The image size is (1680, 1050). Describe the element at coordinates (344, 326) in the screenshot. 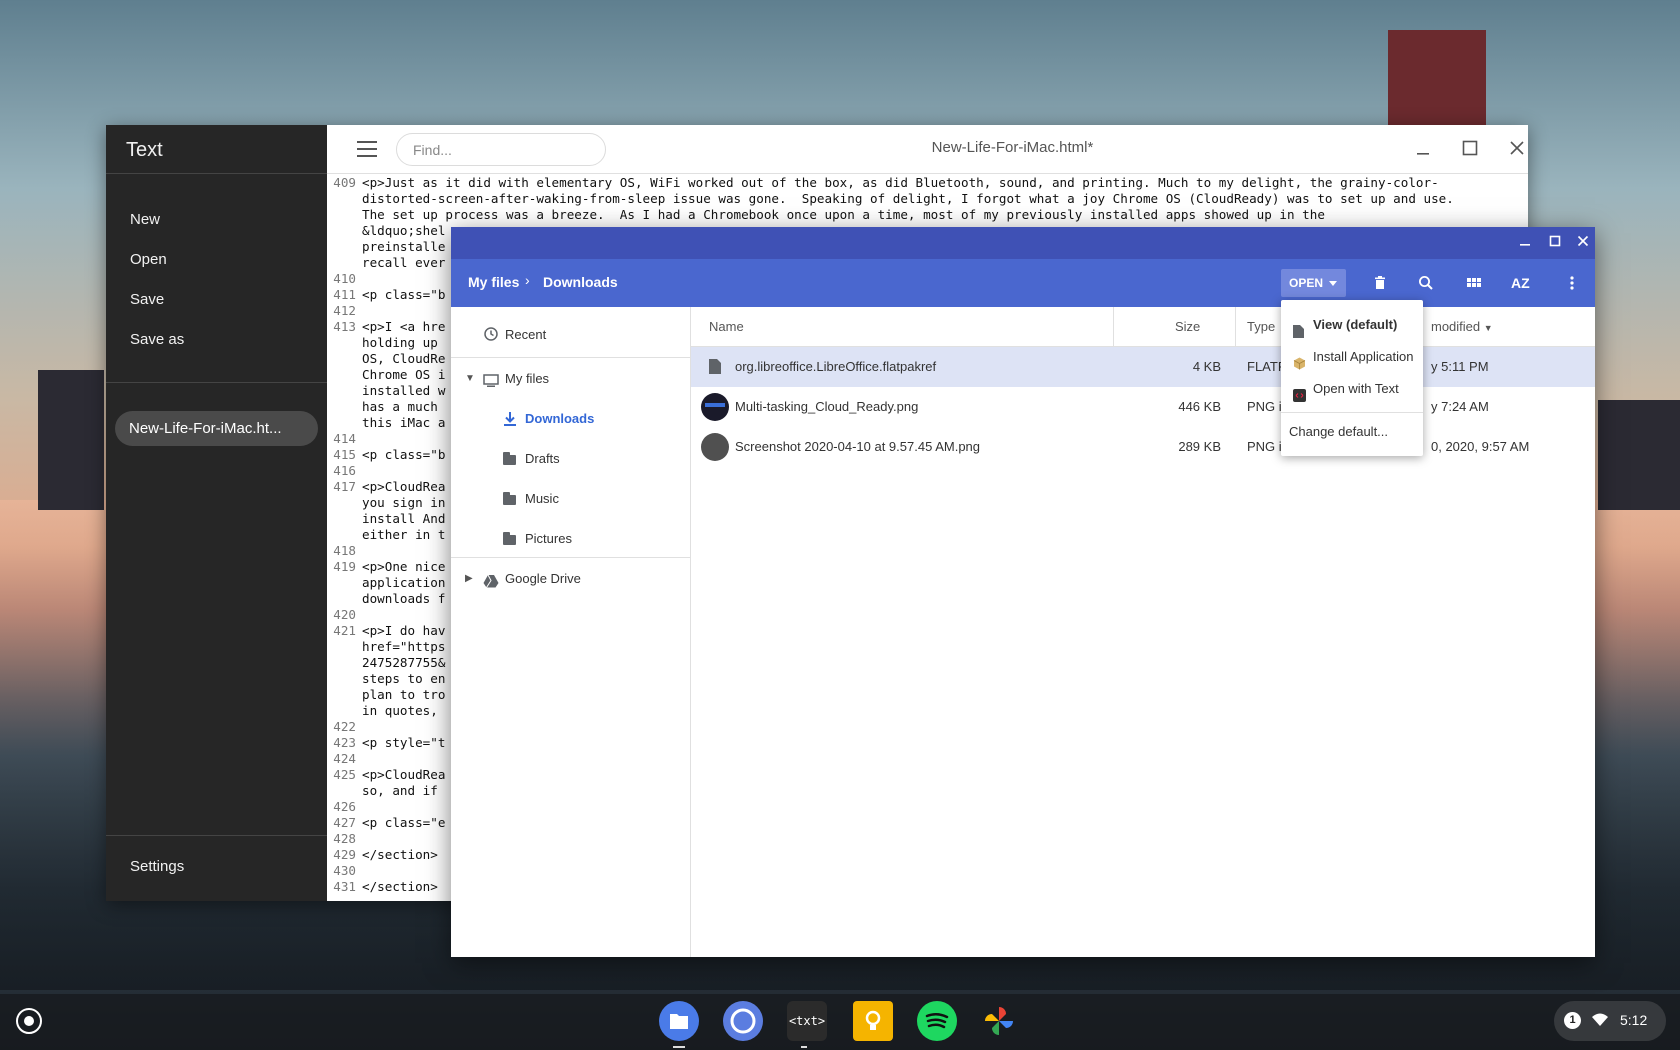

I see `line-number: 413` at that location.